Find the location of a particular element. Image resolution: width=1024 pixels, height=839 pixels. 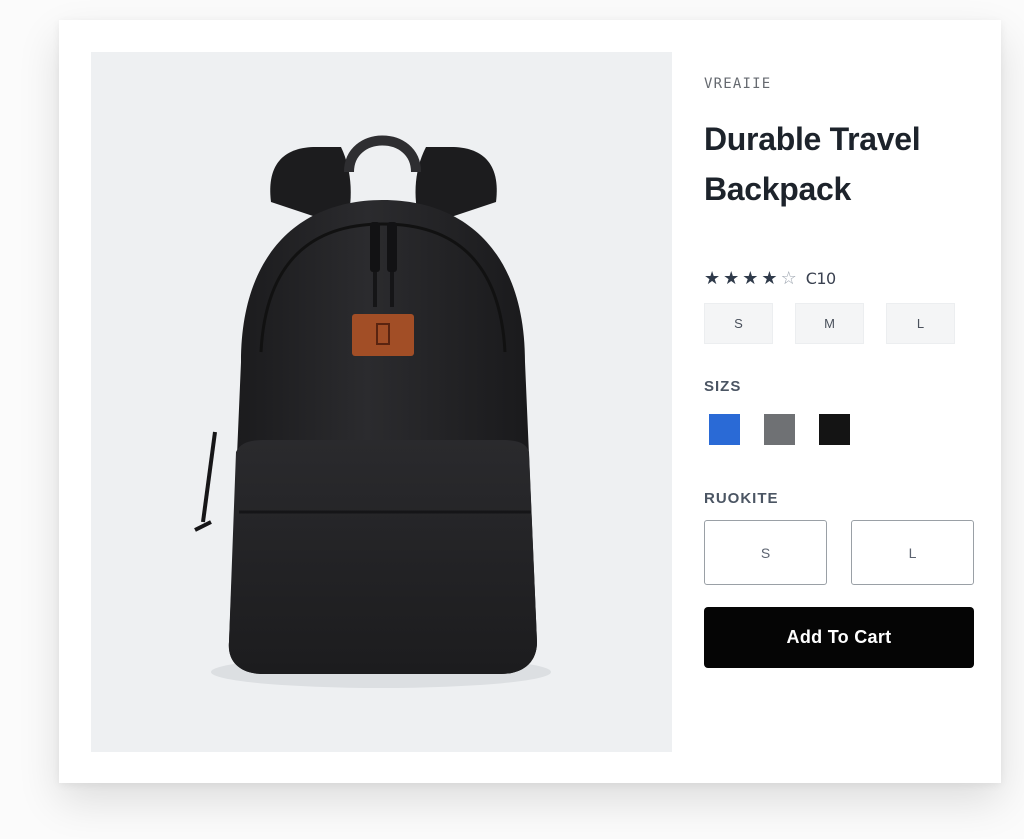

size-chips: S M L is located at coordinates (829, 323).